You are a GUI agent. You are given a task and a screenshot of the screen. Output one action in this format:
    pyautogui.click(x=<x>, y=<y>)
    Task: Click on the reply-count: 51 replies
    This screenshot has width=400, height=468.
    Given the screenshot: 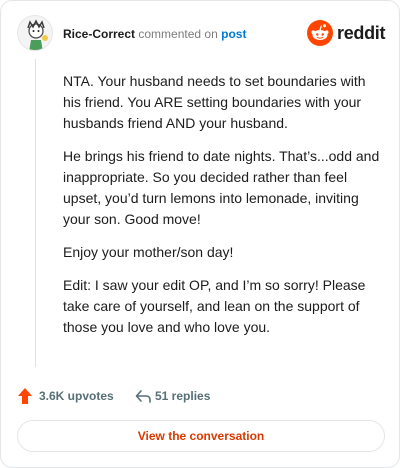 What is the action you would take?
    pyautogui.click(x=183, y=396)
    